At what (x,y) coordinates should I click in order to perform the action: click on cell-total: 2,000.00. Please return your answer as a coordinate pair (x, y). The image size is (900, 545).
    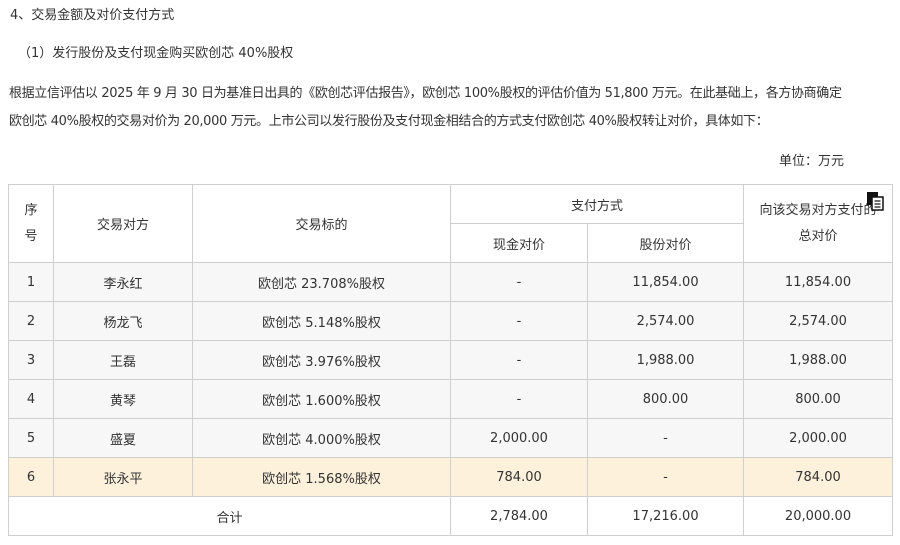
    Looking at the image, I should click on (818, 438).